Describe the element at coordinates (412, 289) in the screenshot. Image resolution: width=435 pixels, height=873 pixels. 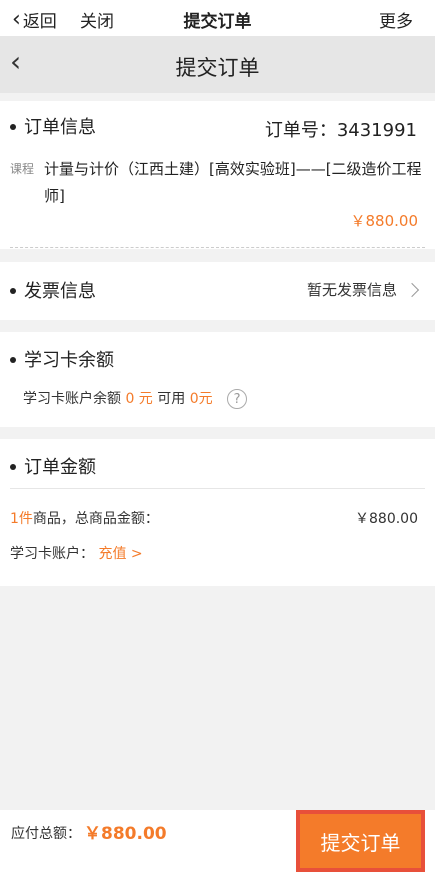
I see `chevron-right-icon` at that location.